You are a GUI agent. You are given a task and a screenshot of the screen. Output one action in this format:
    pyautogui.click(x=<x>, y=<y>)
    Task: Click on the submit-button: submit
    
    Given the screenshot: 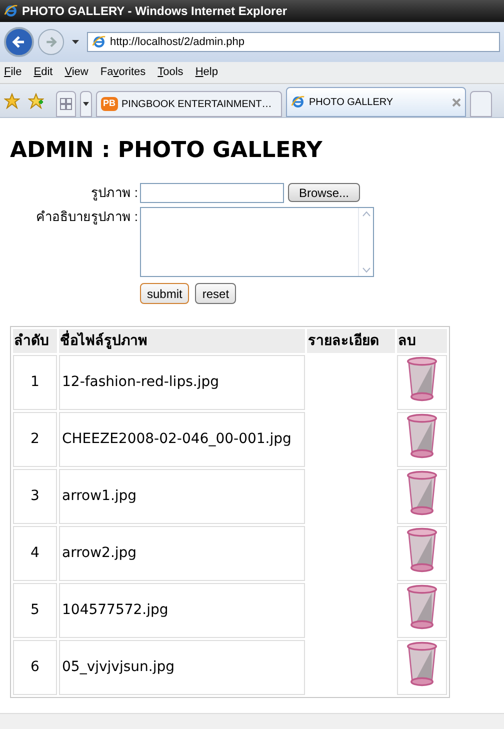 What is the action you would take?
    pyautogui.click(x=165, y=293)
    